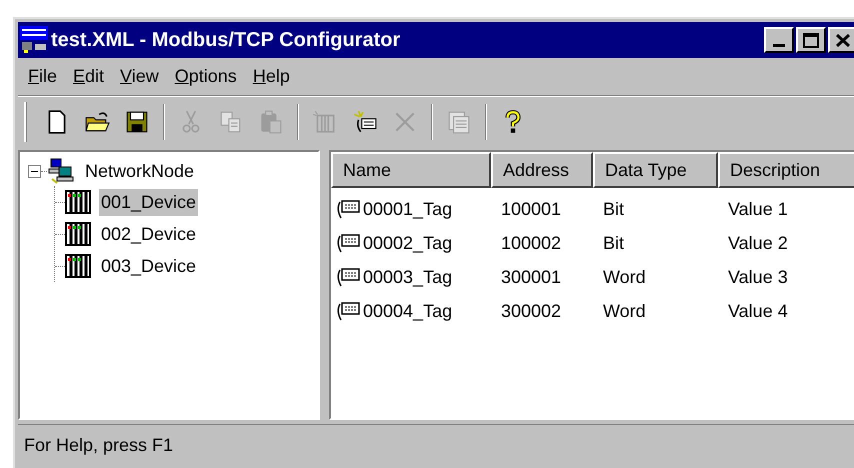 This screenshot has height=468, width=854. I want to click on table-cell-text: Value 4, so click(758, 311).